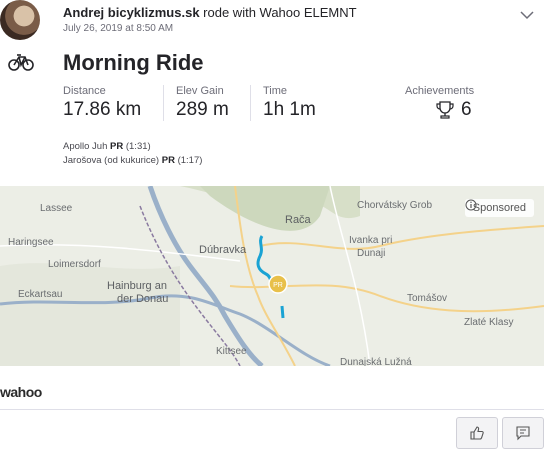 This screenshot has width=544, height=449. I want to click on chevron-down-icon, so click(527, 15).